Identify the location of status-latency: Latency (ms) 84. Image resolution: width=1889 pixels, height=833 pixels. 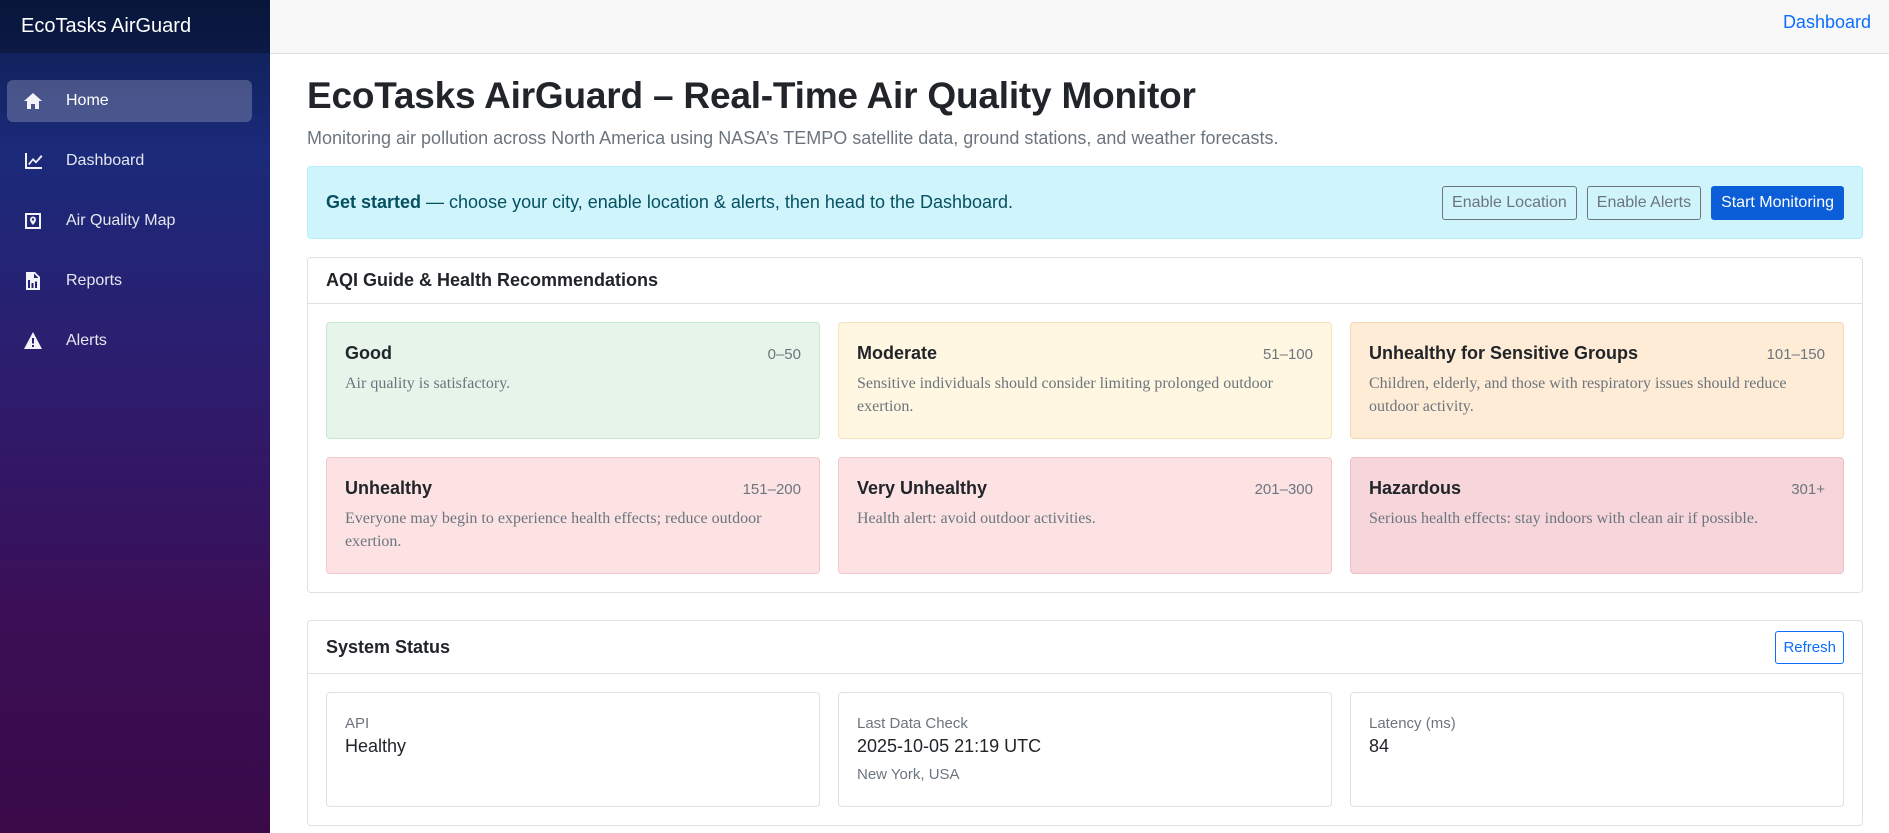
(1597, 749).